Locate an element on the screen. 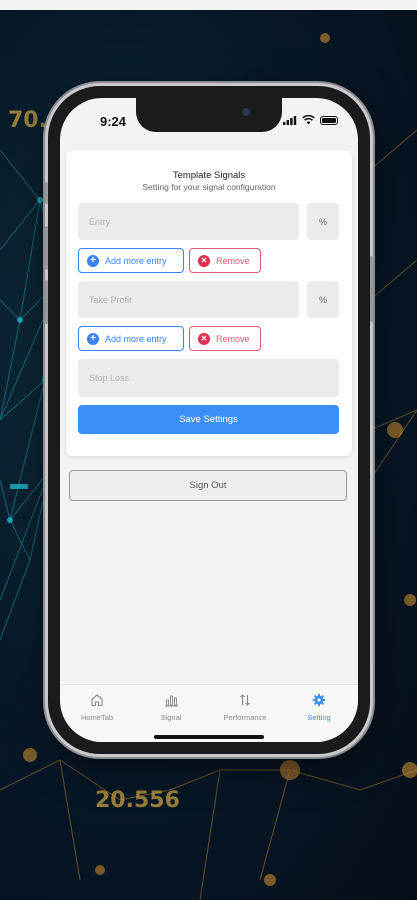 The width and height of the screenshot is (417, 900). add-more-take-profit-button: + Add more entry is located at coordinates (131, 338).